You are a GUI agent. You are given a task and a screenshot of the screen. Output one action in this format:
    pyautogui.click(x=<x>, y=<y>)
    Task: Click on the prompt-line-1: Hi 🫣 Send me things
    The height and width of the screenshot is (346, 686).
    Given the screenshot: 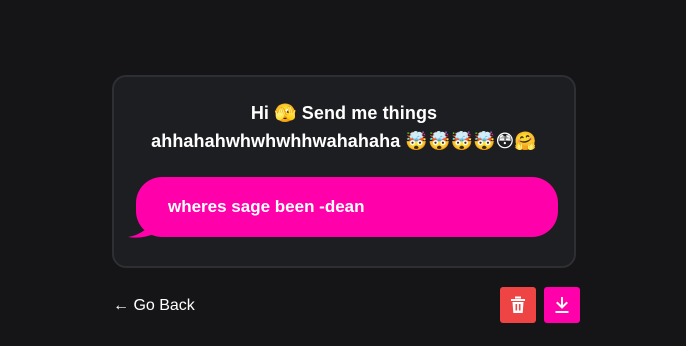 What is the action you would take?
    pyautogui.click(x=344, y=113)
    